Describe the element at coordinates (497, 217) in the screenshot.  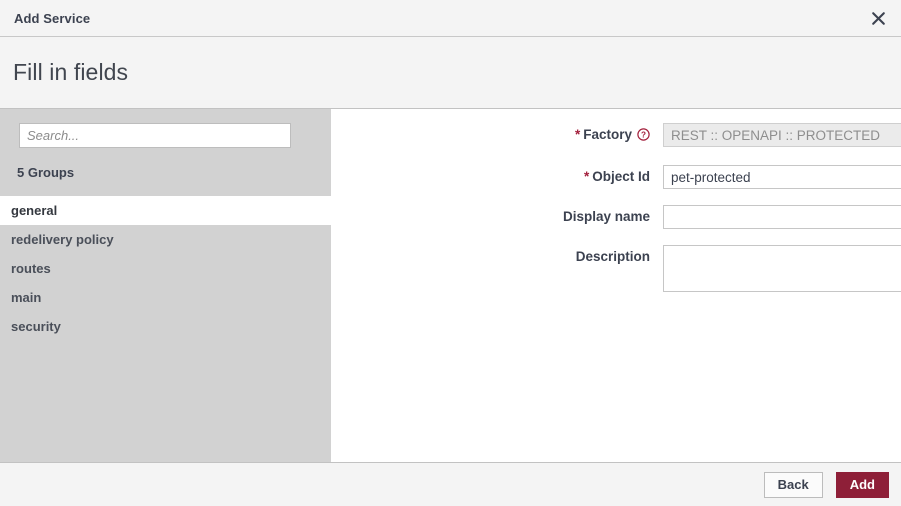
I see `display-name-label: Display name` at that location.